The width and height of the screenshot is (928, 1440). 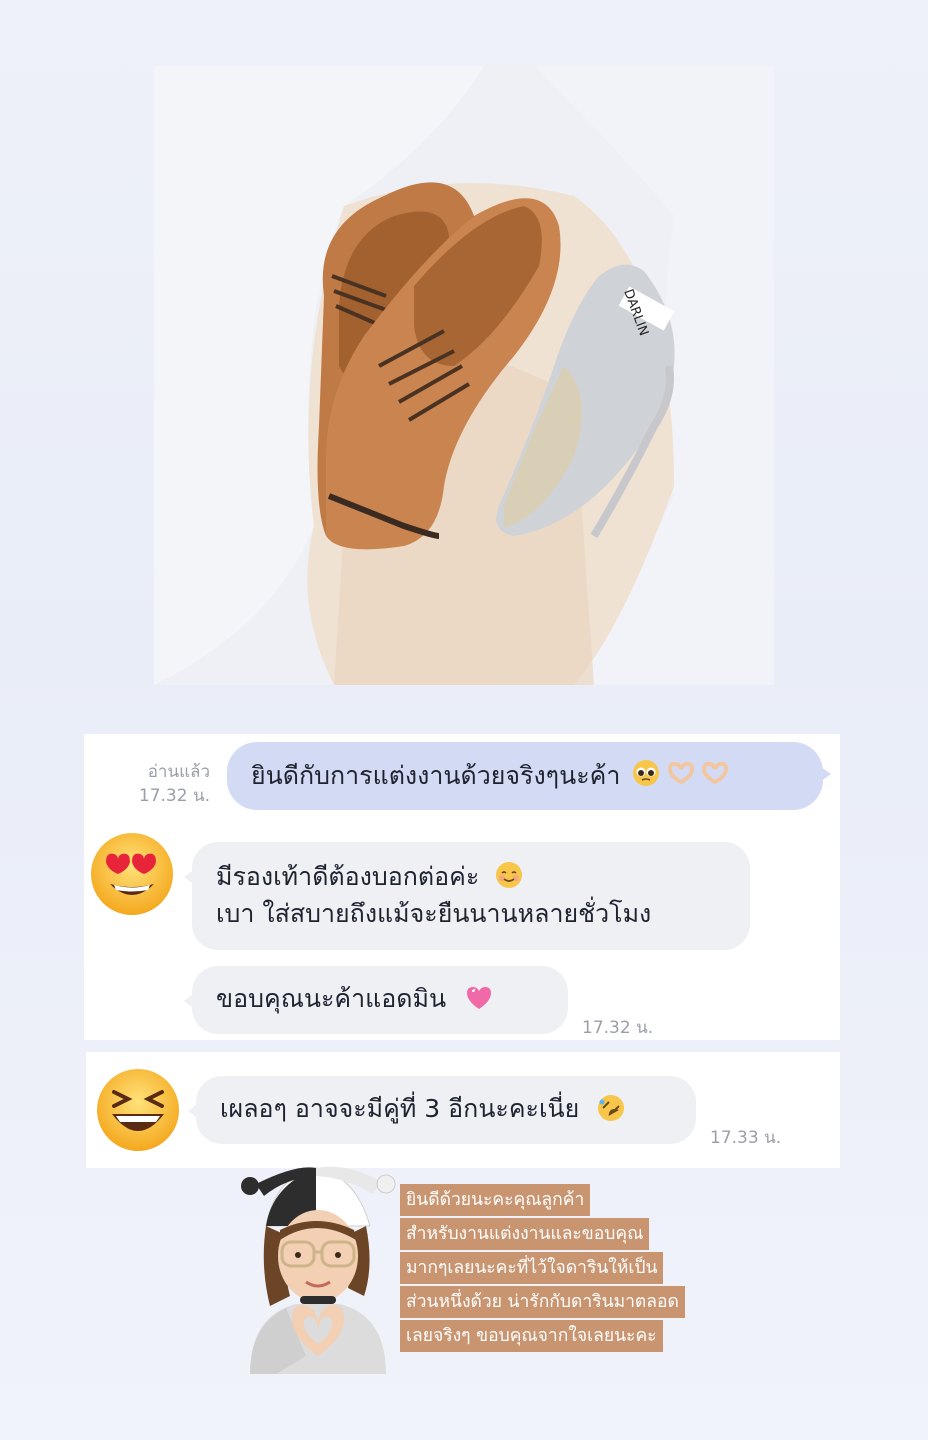 I want to click on heart-eyes-emoji-avatar, so click(x=132, y=876).